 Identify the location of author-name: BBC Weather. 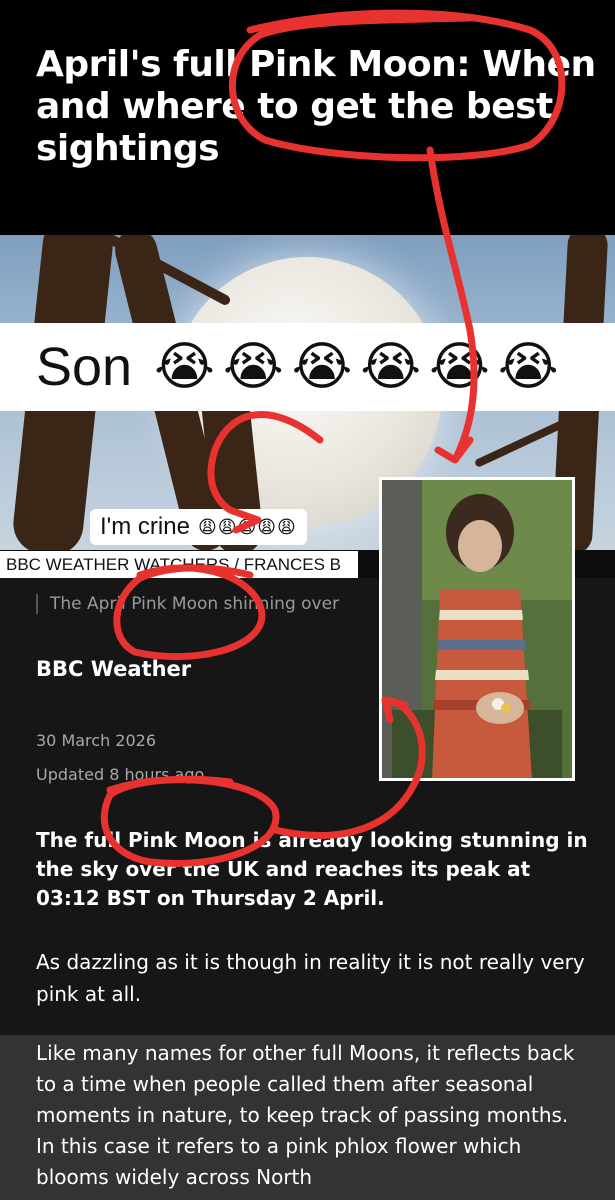
(113, 669).